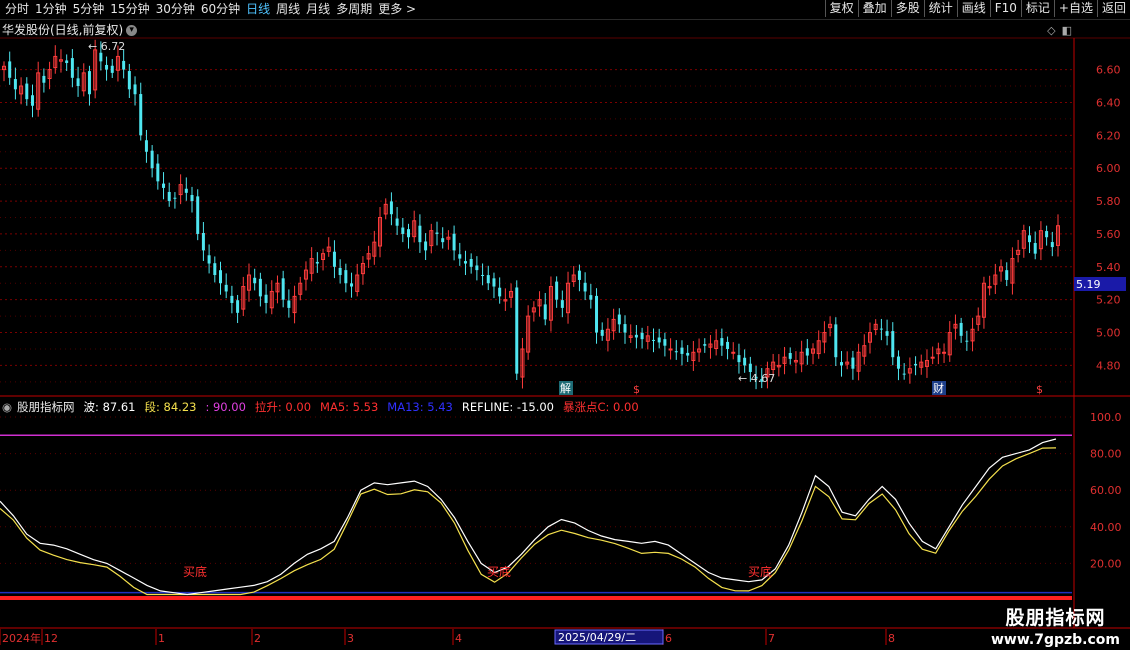  What do you see at coordinates (1108, 135) in the screenshot?
I see `price-label: 6.20` at bounding box center [1108, 135].